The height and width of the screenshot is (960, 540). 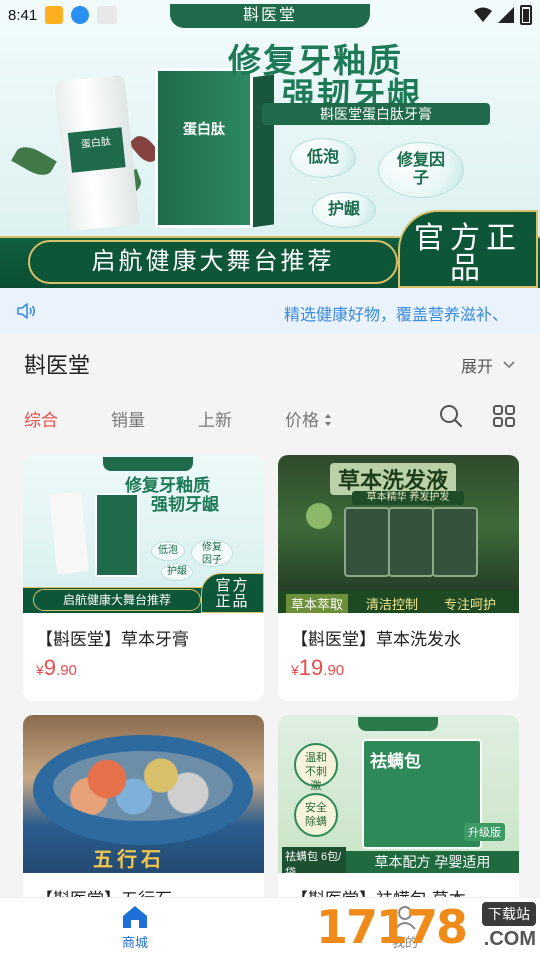 What do you see at coordinates (270, 16) in the screenshot?
I see `banner-brand: 斟医堂` at bounding box center [270, 16].